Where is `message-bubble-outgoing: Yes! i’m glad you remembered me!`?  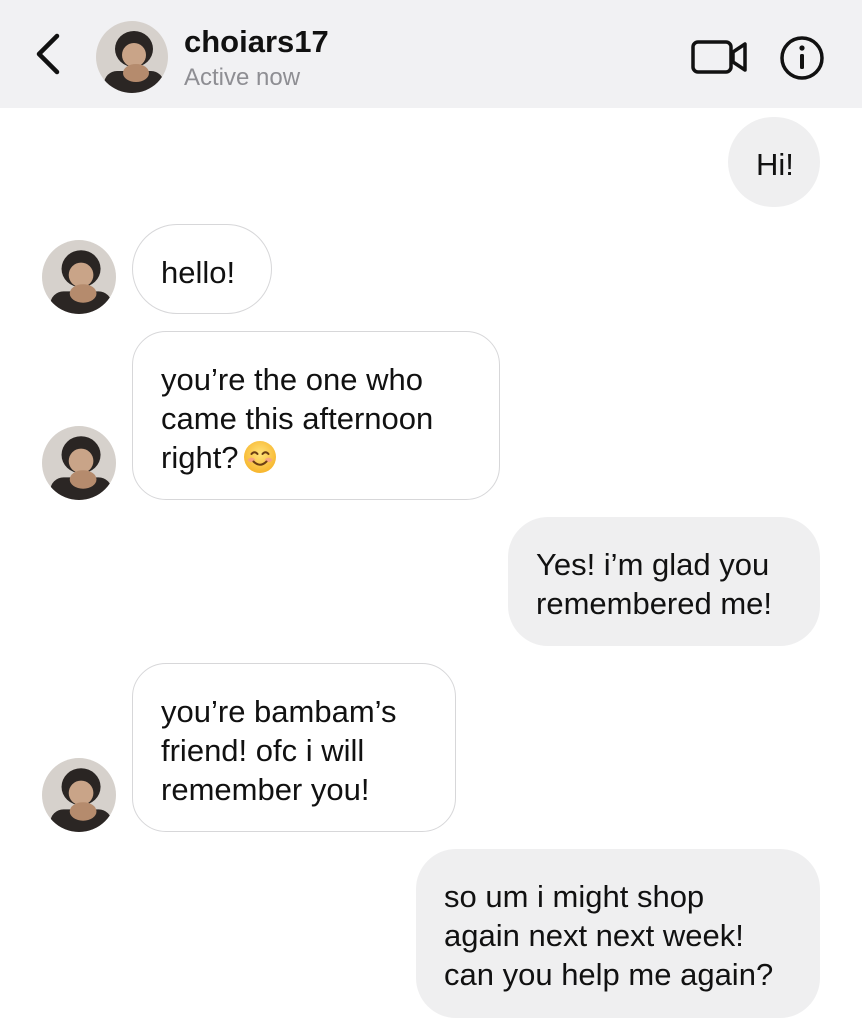
message-bubble-outgoing: Yes! i’m glad you remembered me! is located at coordinates (664, 581).